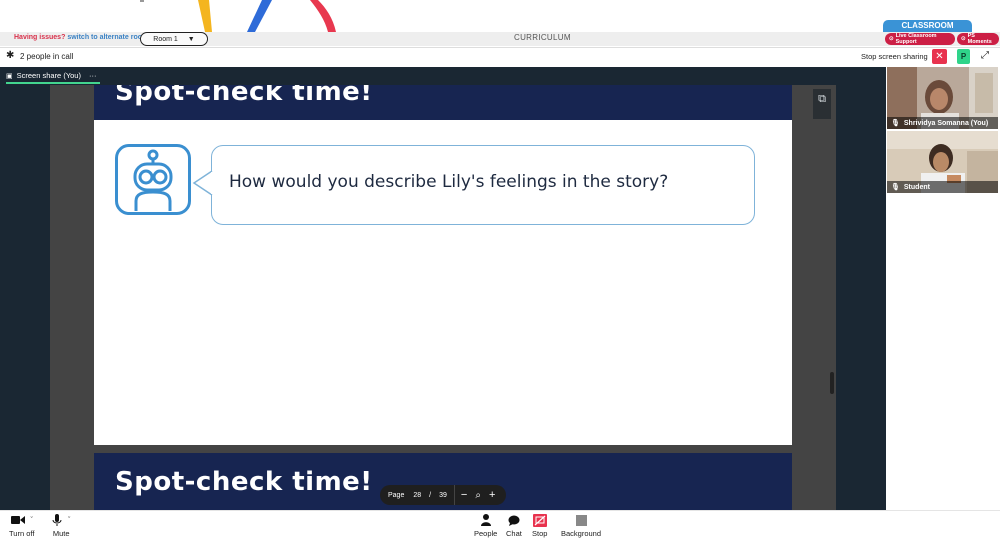  What do you see at coordinates (581, 533) in the screenshot?
I see `background-button-label: Background` at bounding box center [581, 533].